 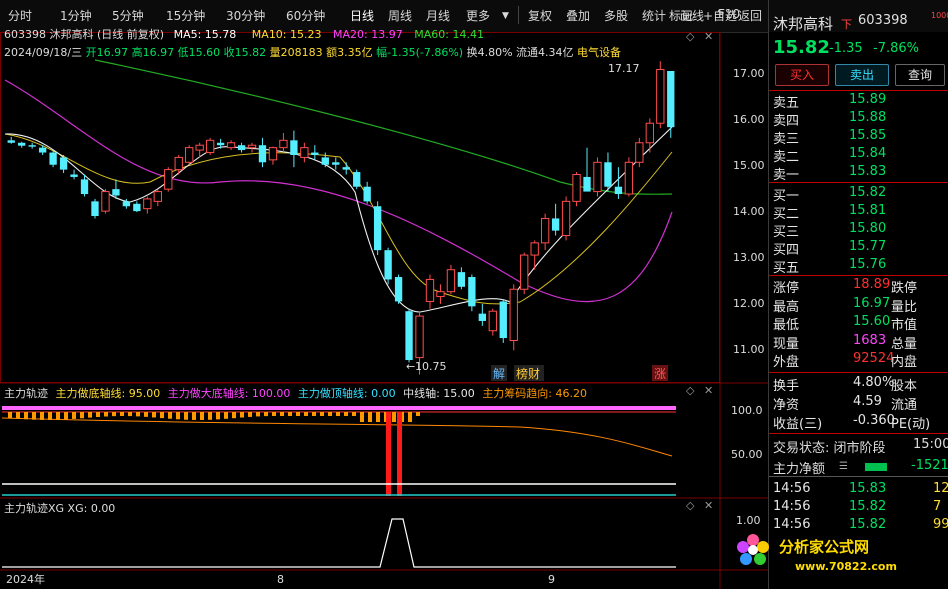 I want to click on stat-label: 现量, so click(x=786, y=344).